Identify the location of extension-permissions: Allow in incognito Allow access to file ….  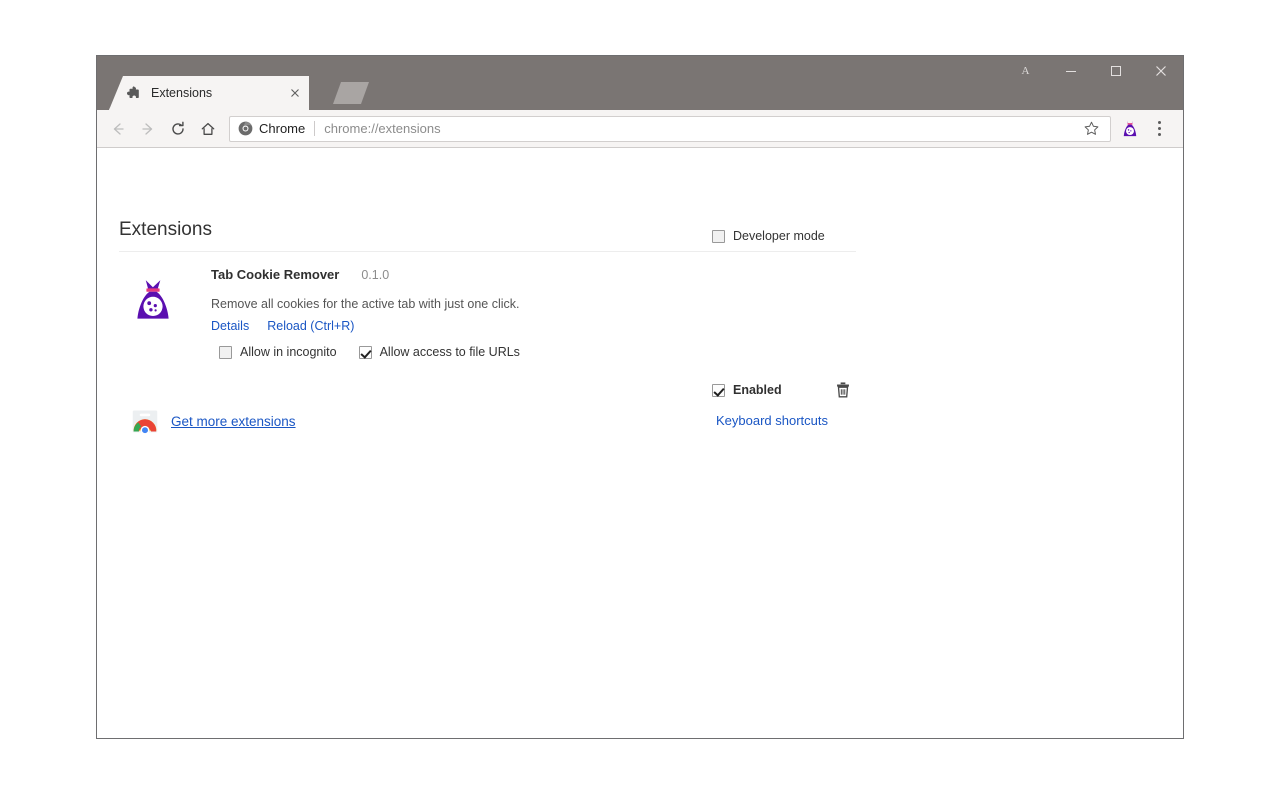
(436, 352).